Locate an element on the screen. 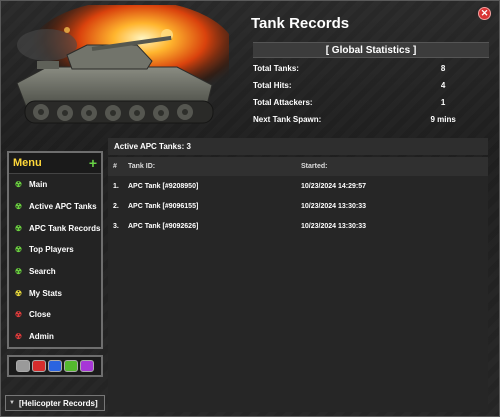  sidebar-item-label: APC Tank Records is located at coordinates (65, 228).